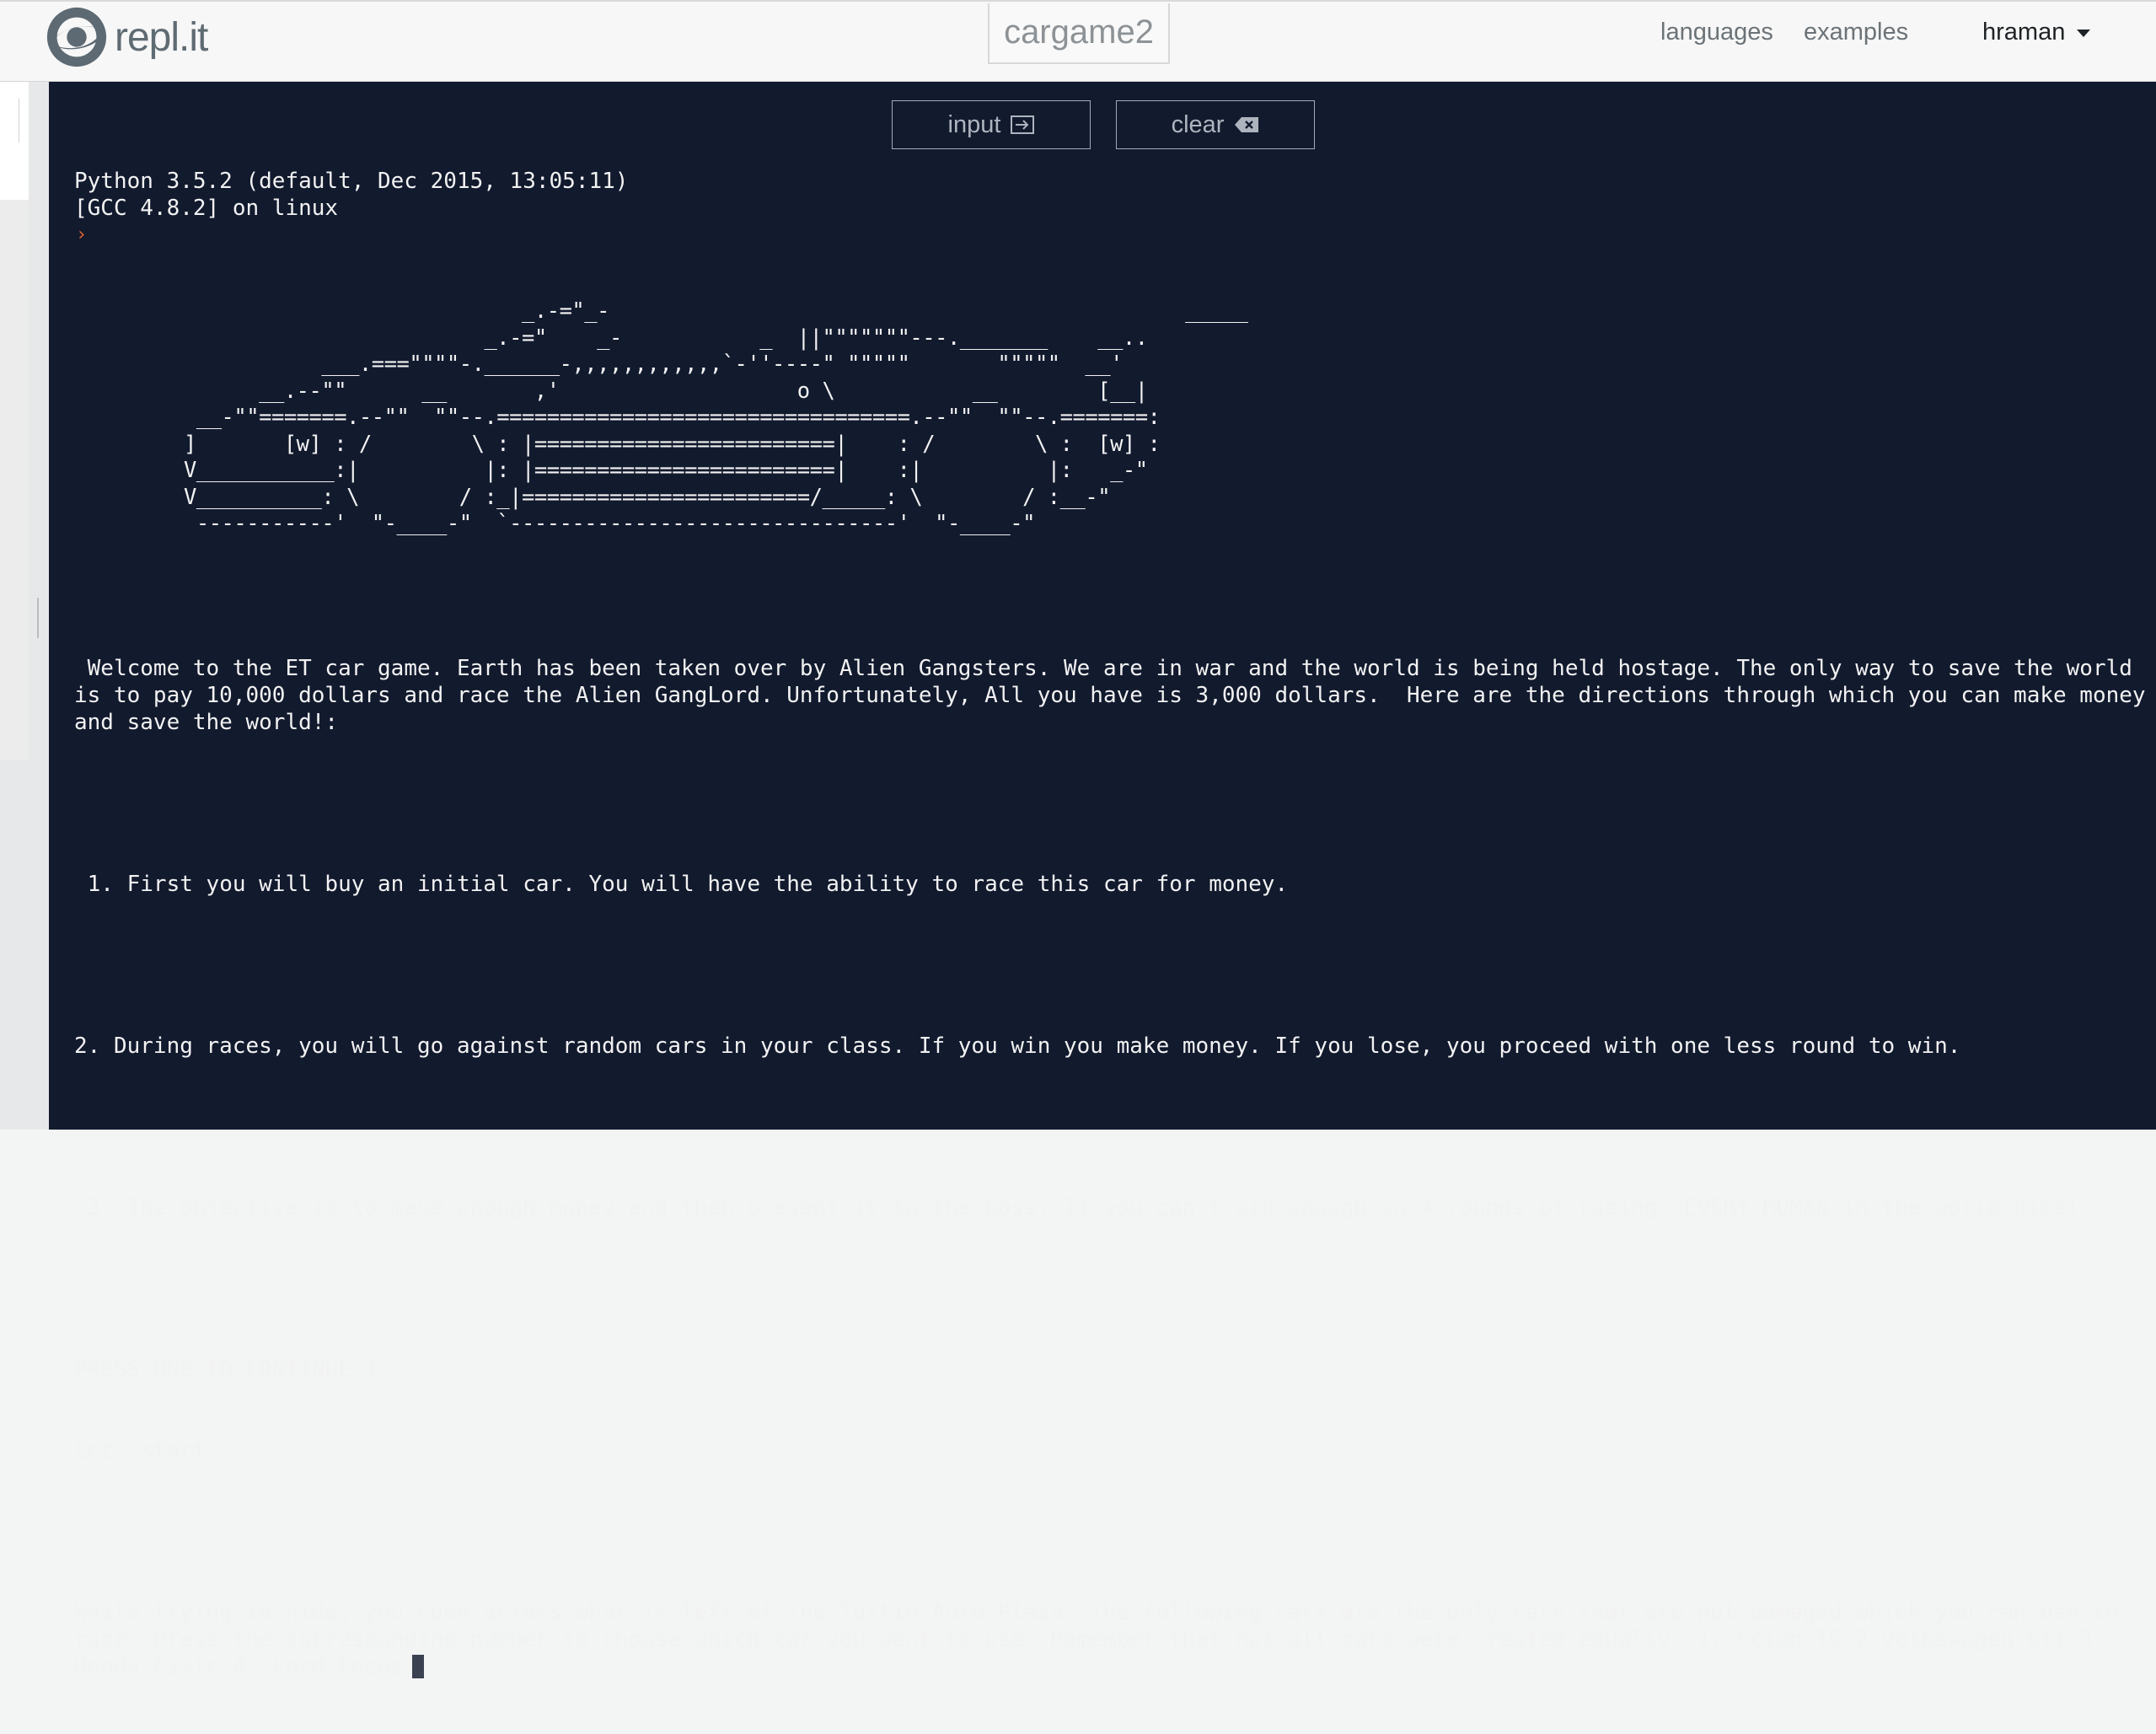 This screenshot has height=1734, width=2156. Describe the element at coordinates (418, 1666) in the screenshot. I see `text-cursor` at that location.